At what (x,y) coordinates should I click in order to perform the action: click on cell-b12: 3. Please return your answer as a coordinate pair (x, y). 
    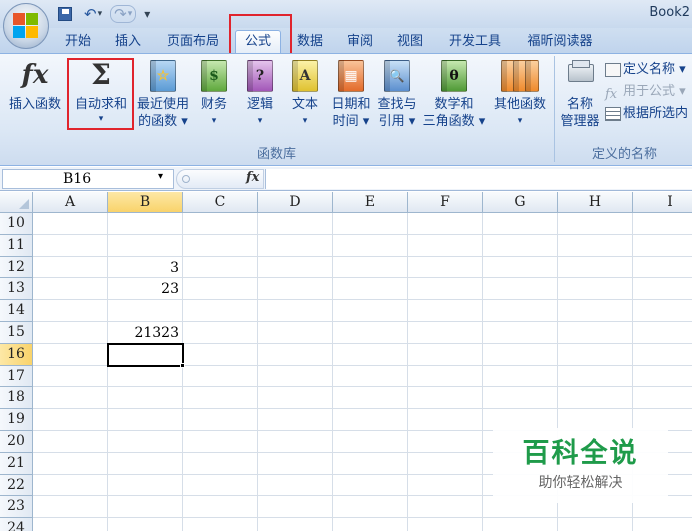
    Looking at the image, I should click on (145, 267).